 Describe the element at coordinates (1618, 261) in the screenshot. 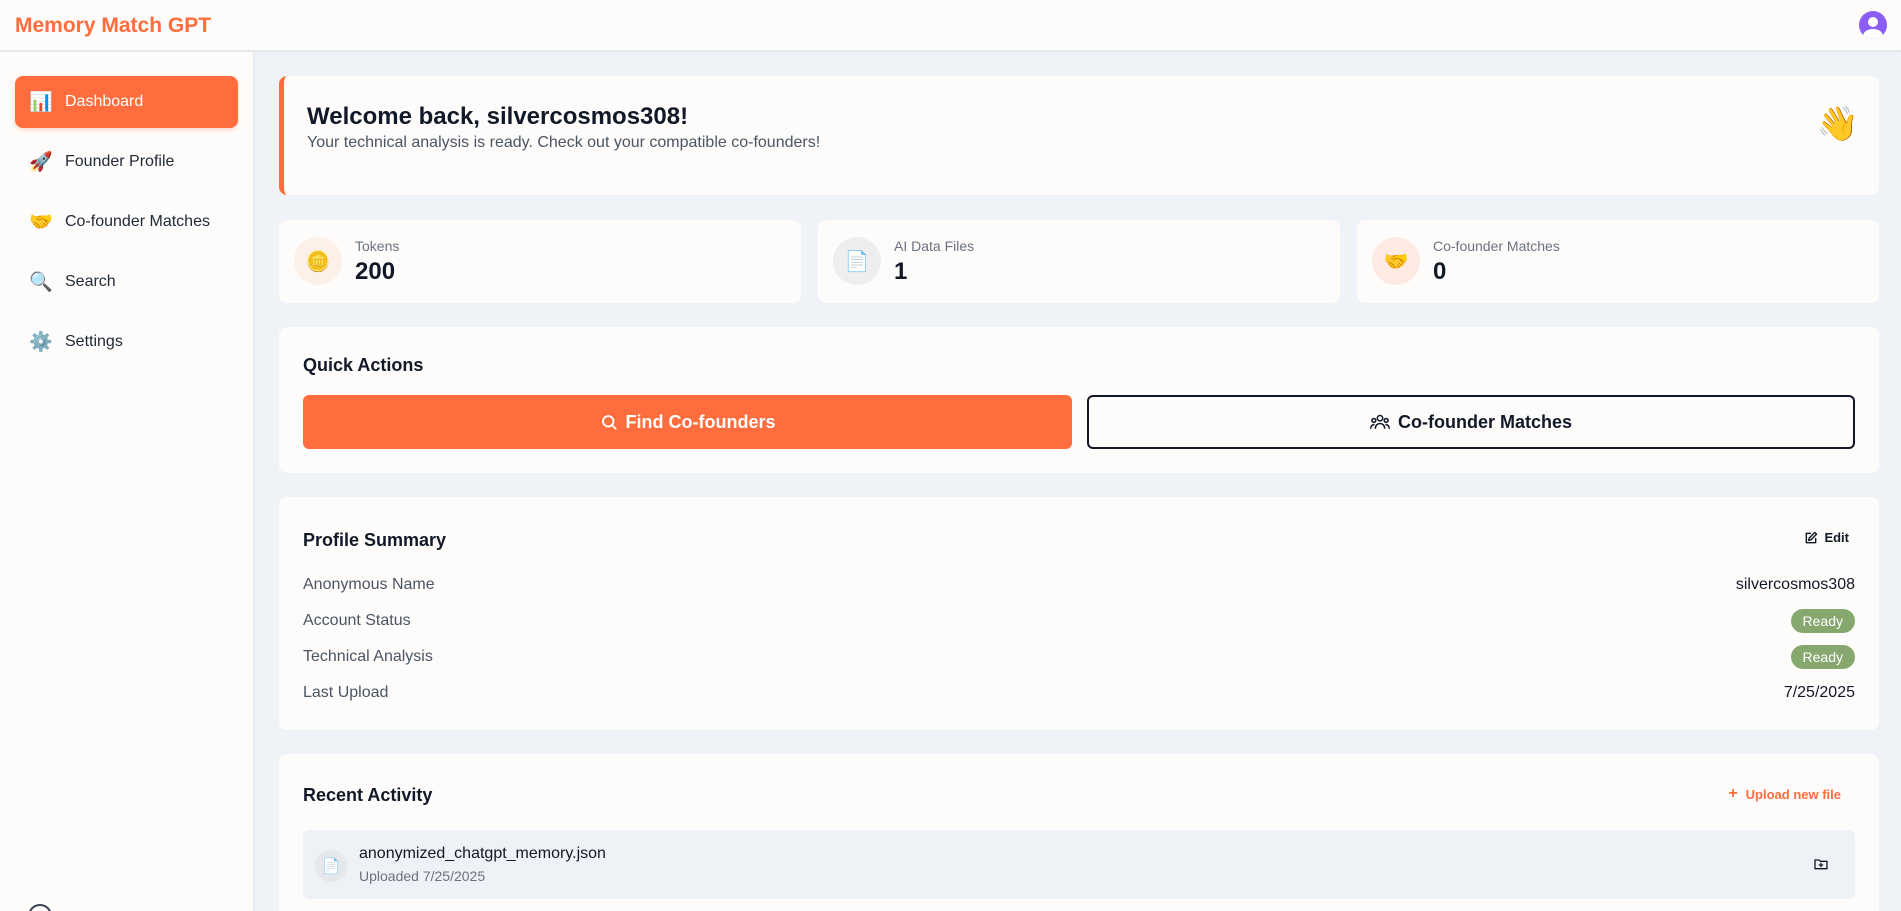

I see `stat-card-cofounder-matches: 🤝 Co-founder Matches 0` at that location.